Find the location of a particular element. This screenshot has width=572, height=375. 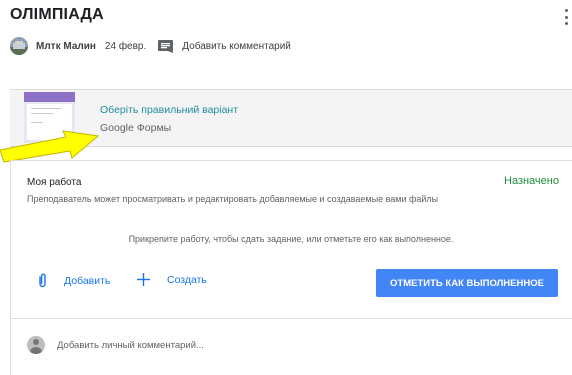

user-avatar-icon is located at coordinates (36, 345).